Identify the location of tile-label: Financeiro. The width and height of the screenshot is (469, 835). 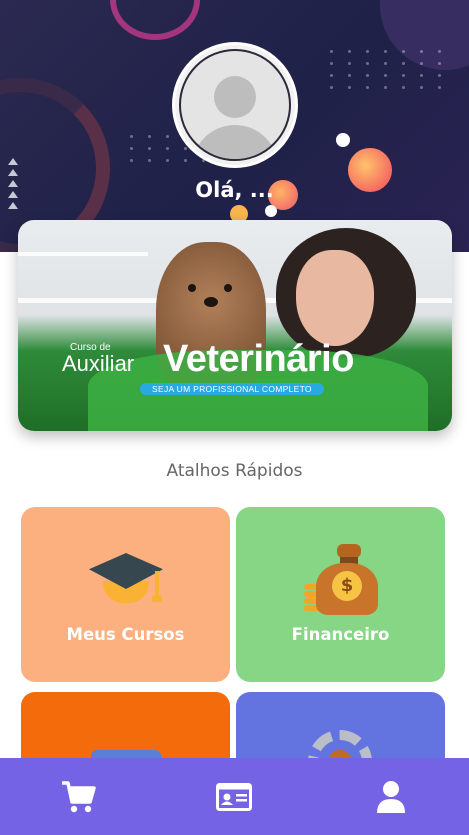
(340, 634).